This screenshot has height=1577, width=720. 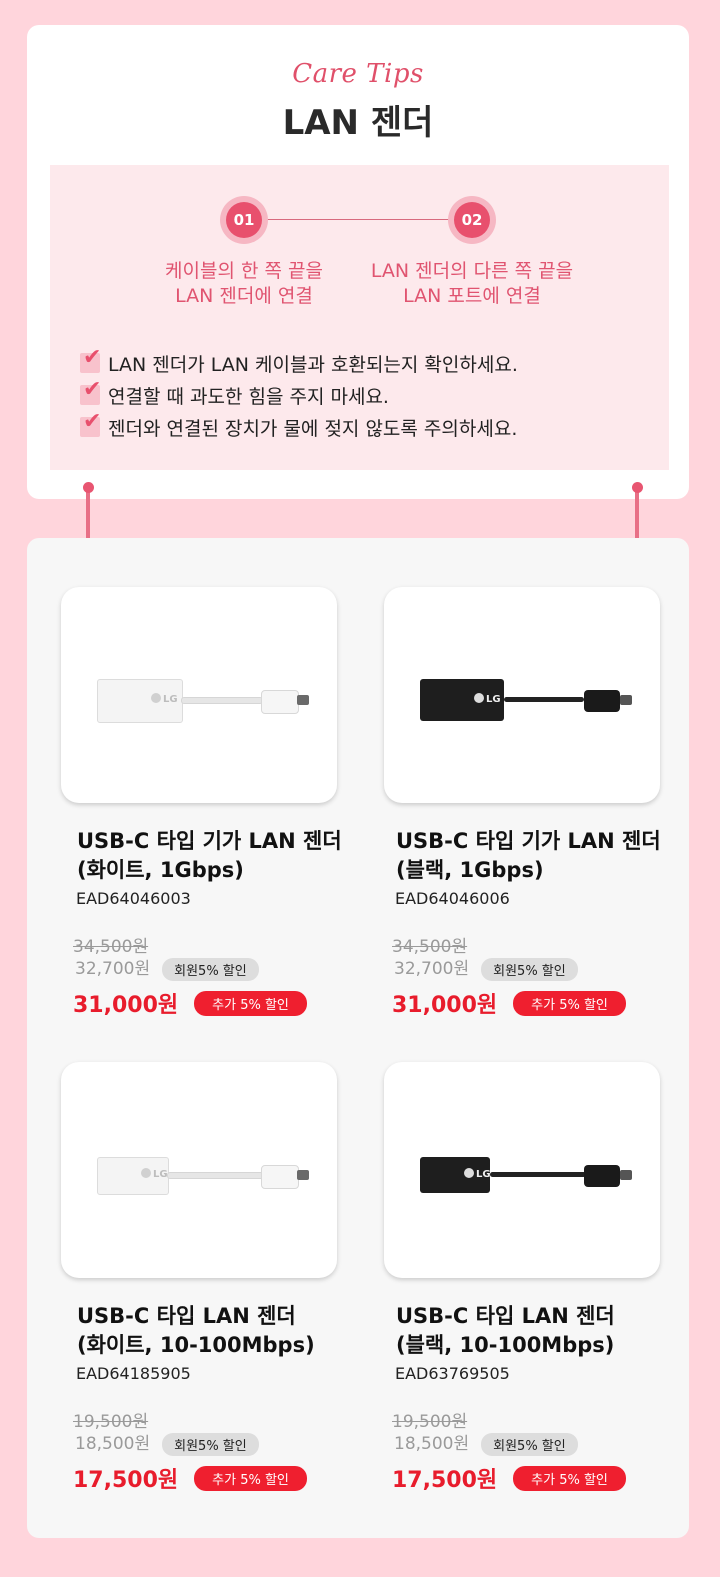 I want to click on checklist-item: ✔ 연결할 때 과도한 힘을 주지 마세요., so click(x=299, y=394).